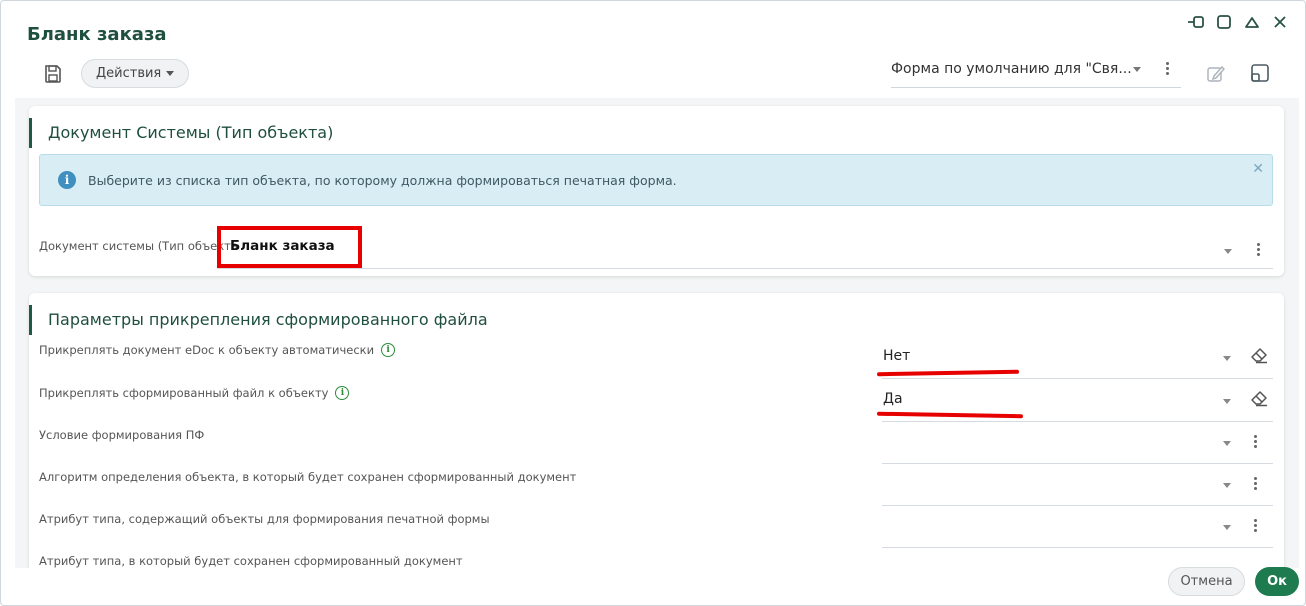  What do you see at coordinates (1280, 22) in the screenshot?
I see `close-icon` at bounding box center [1280, 22].